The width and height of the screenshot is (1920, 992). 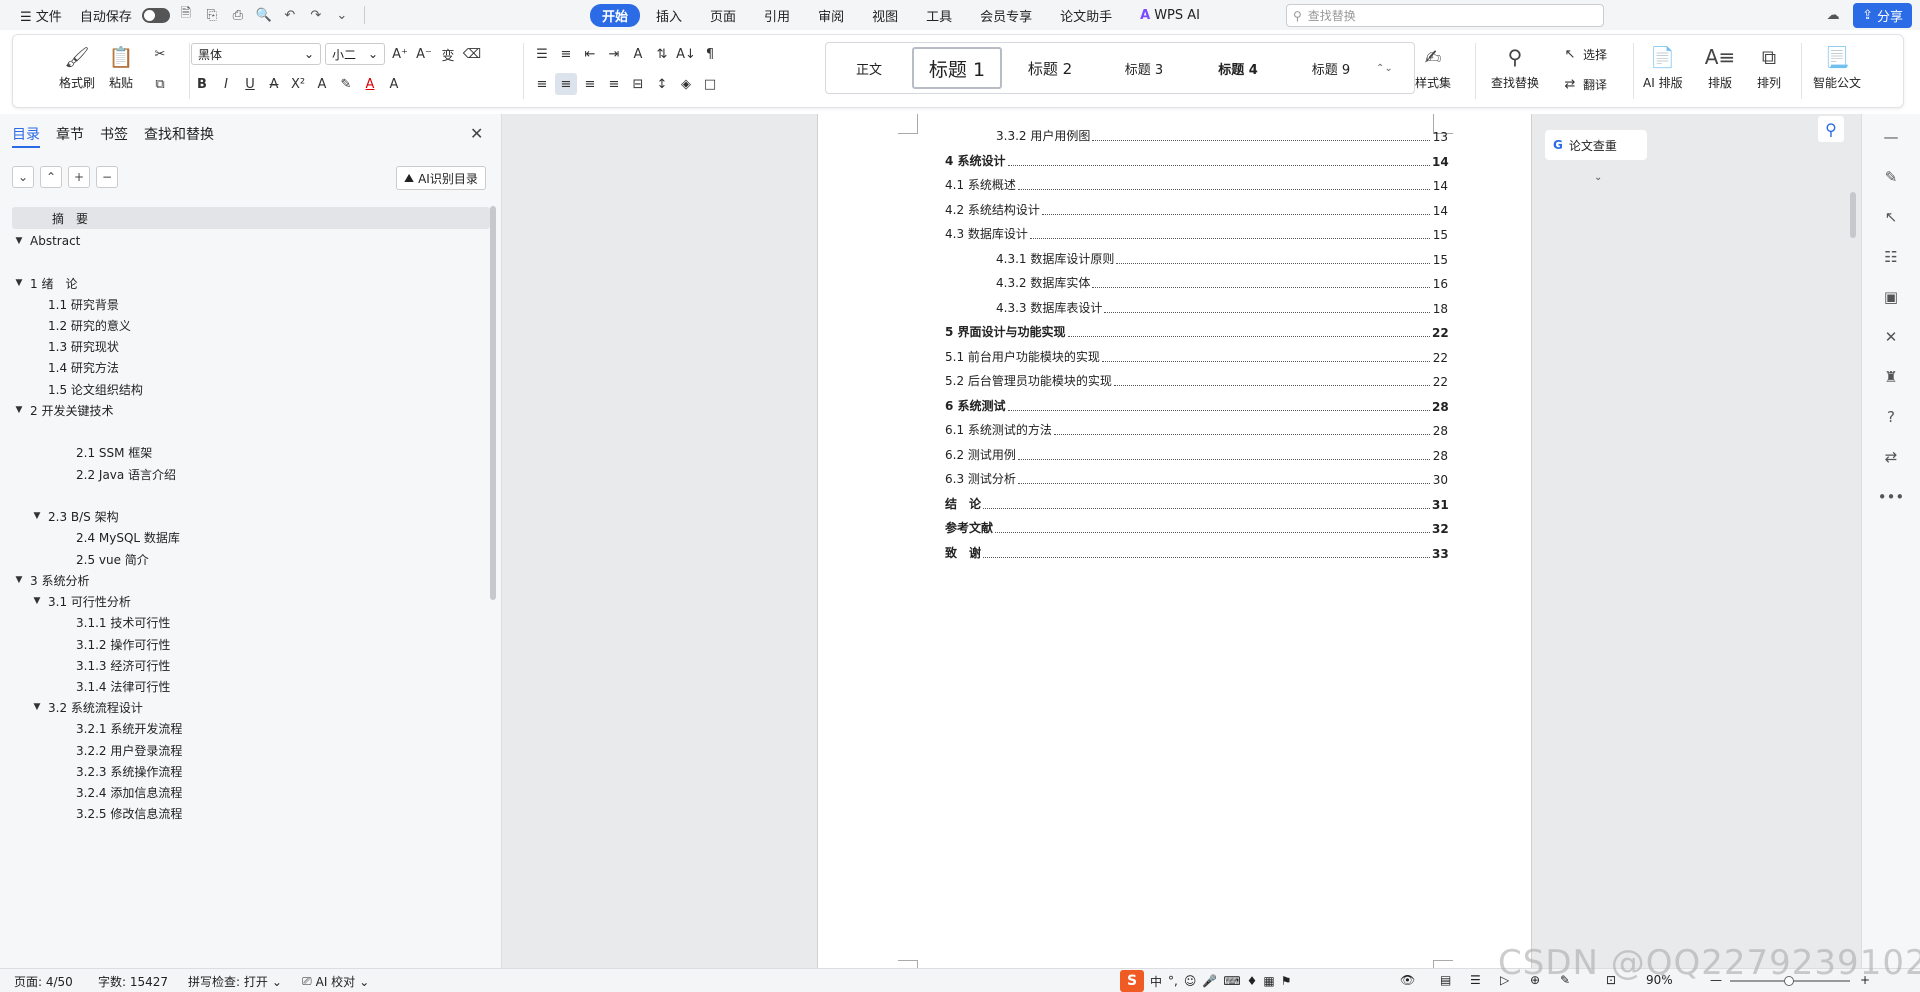 What do you see at coordinates (1663, 67) in the screenshot?
I see `ai-layout-button: 📄 AI 排版` at bounding box center [1663, 67].